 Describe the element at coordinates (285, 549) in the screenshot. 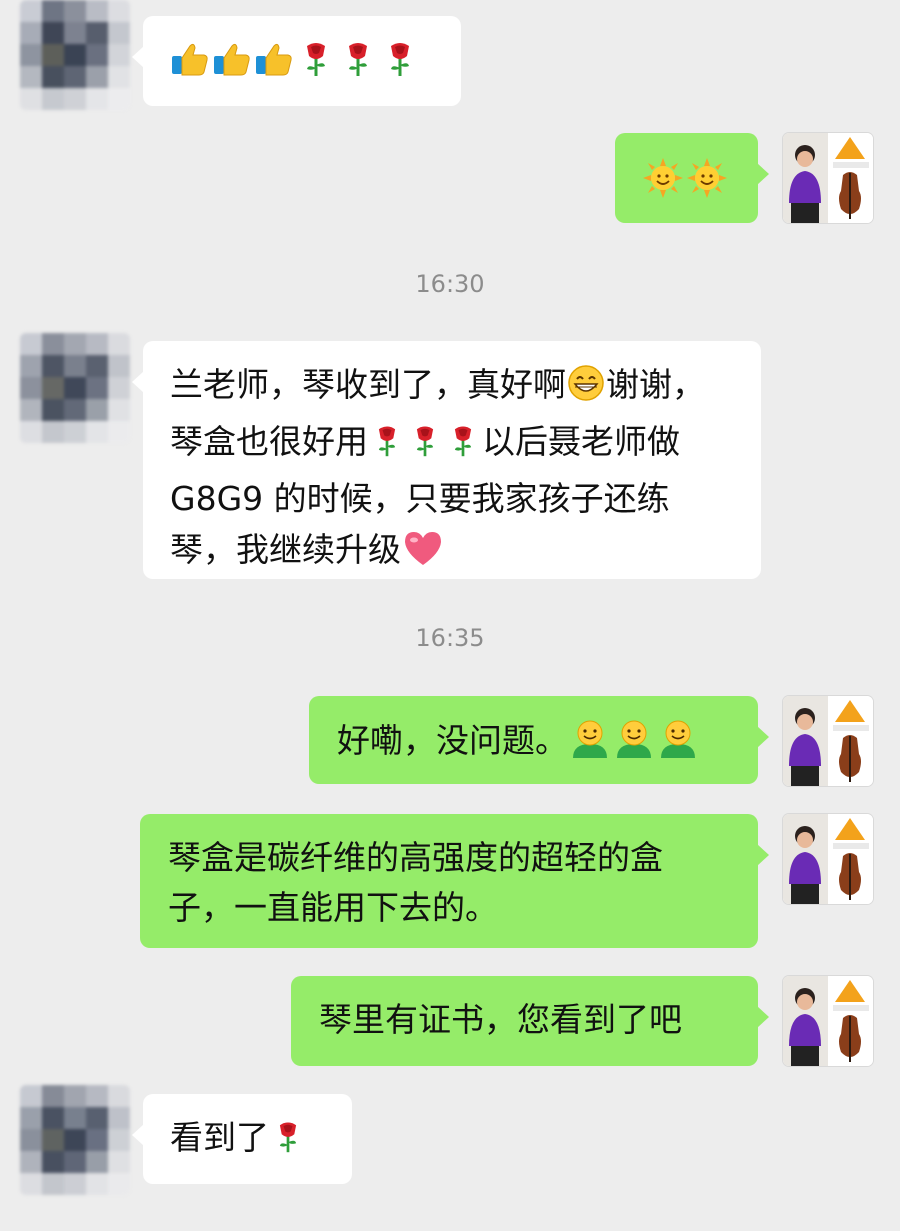

I see `message-text: 琴，我继续升级` at that location.